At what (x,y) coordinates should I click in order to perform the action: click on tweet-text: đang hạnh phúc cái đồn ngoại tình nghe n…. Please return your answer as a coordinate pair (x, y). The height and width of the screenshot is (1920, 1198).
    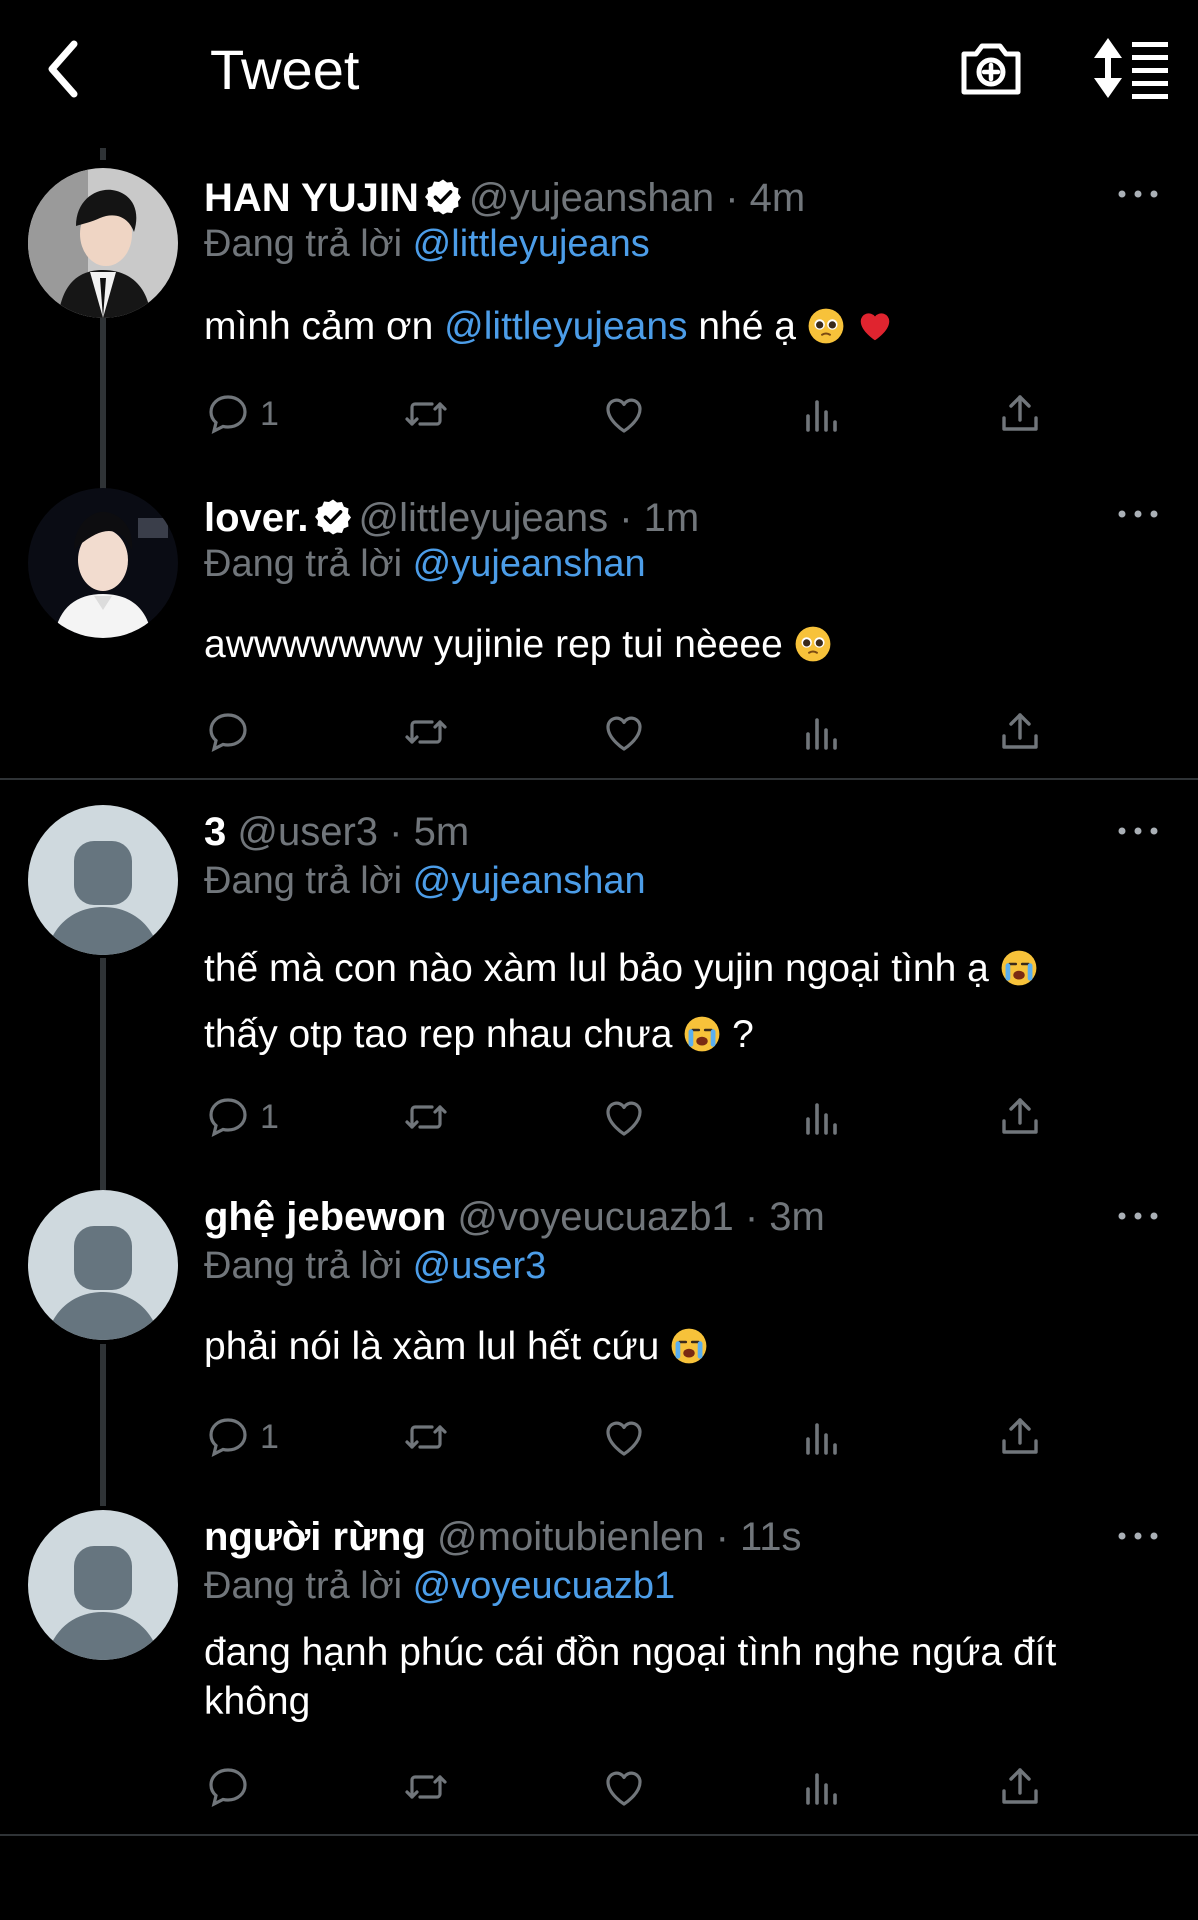
    Looking at the image, I should click on (630, 1677).